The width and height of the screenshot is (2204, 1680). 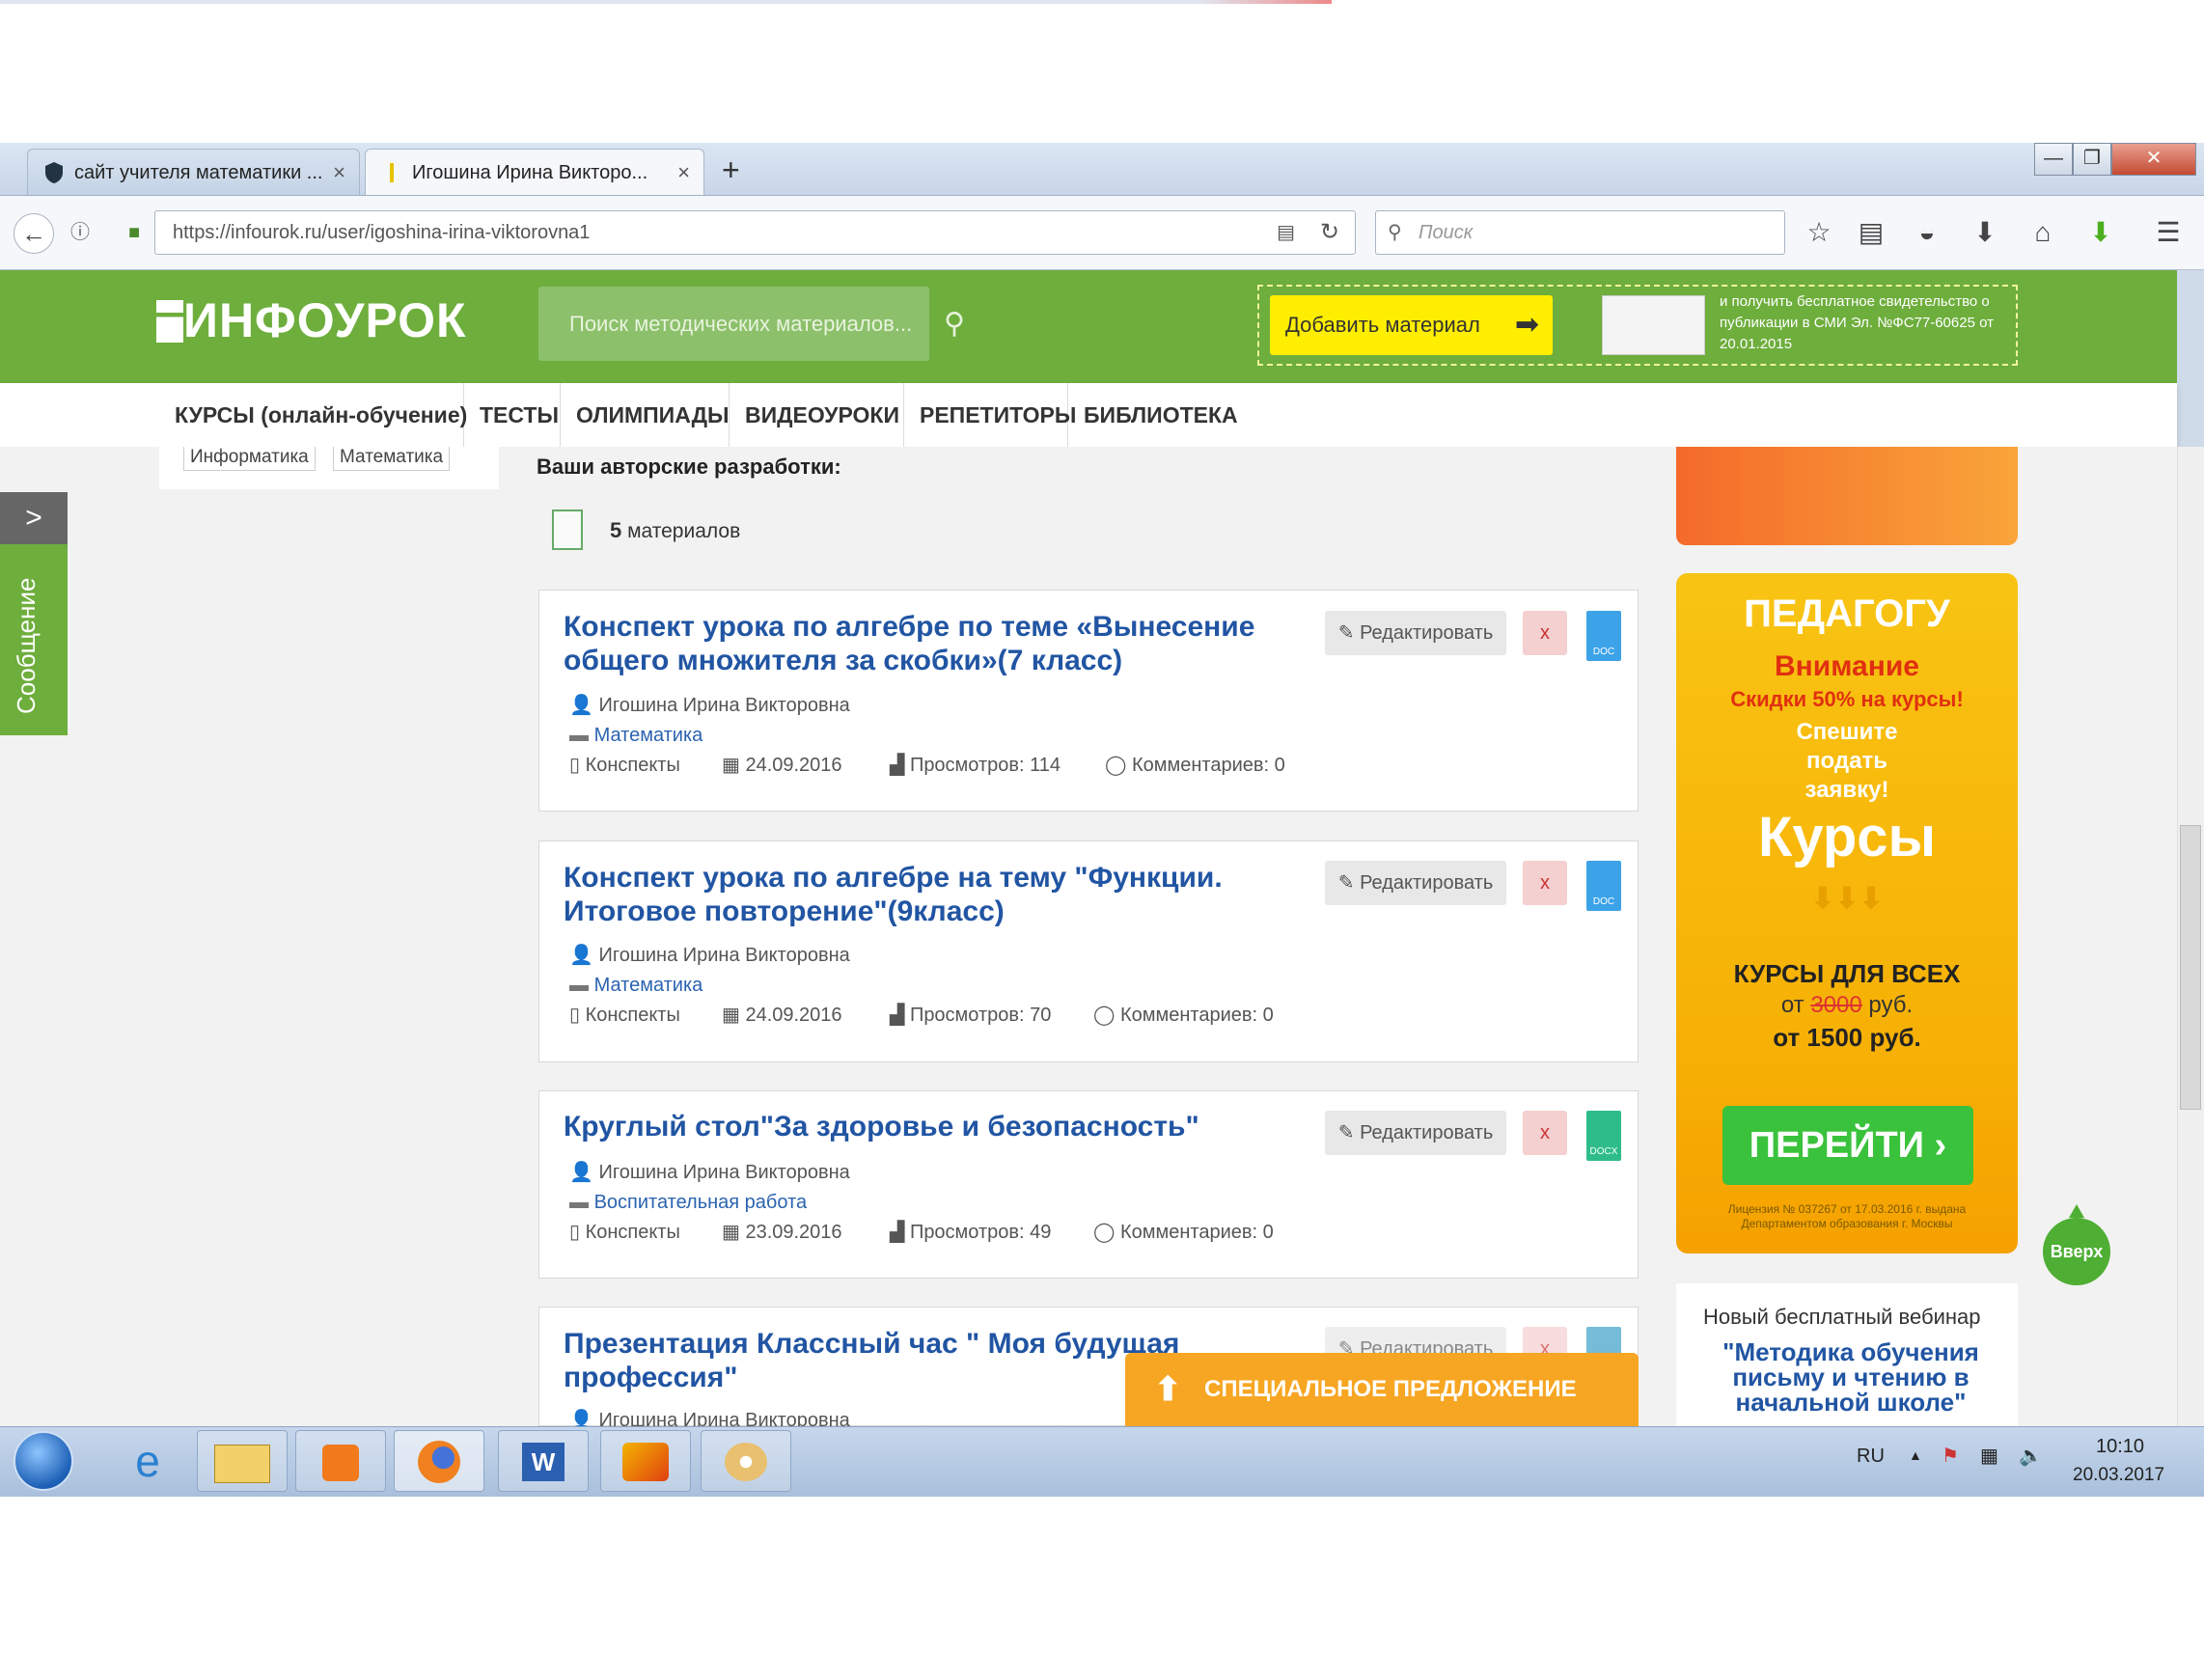 I want to click on back-icon: ←, so click(x=34, y=234).